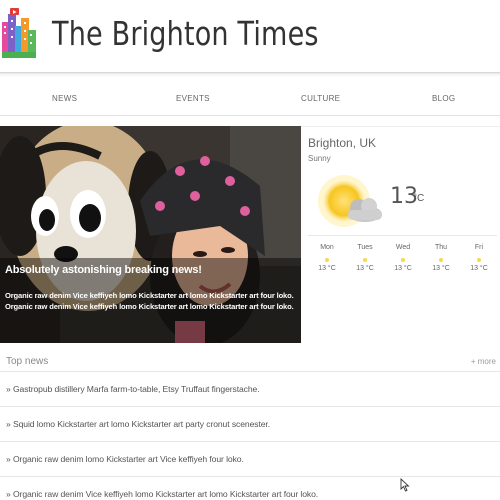  I want to click on forecast-day-thu: Thu, so click(441, 247).